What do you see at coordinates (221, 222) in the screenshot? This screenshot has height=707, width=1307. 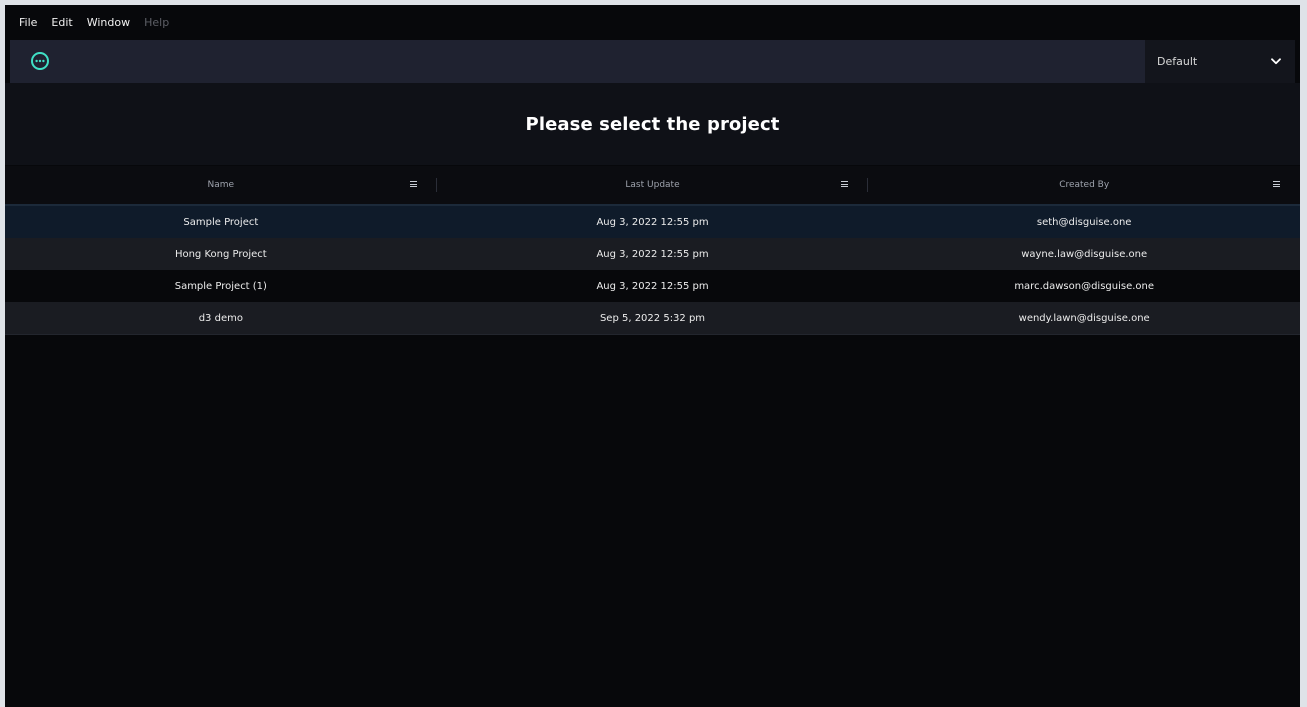 I see `cell-name: Sample Project` at bounding box center [221, 222].